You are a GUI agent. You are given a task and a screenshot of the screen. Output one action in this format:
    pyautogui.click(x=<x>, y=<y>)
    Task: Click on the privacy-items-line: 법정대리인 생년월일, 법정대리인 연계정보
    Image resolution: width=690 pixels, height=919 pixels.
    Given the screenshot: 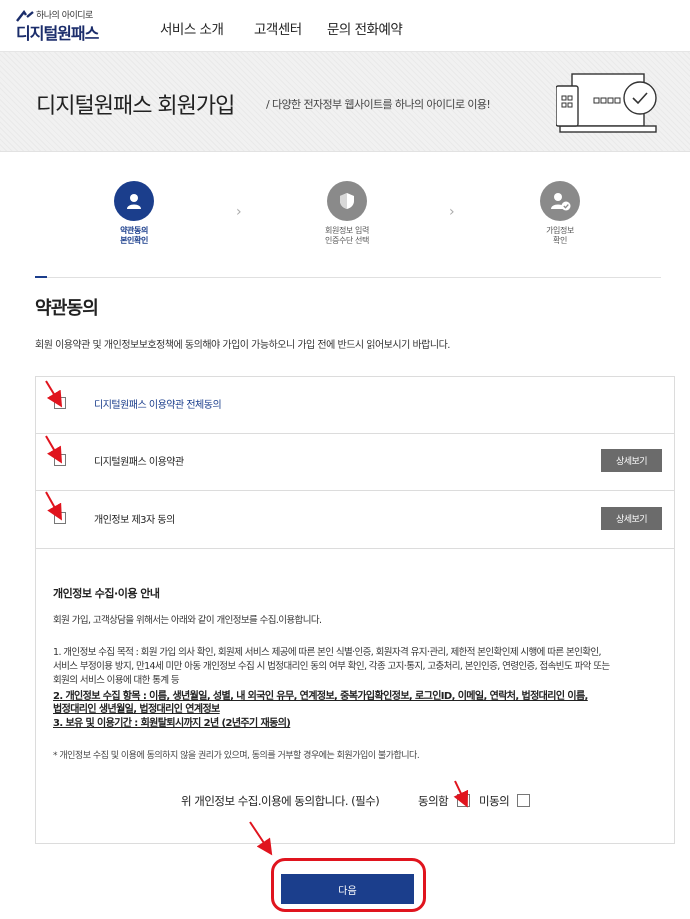 What is the action you would take?
    pyautogui.click(x=136, y=709)
    